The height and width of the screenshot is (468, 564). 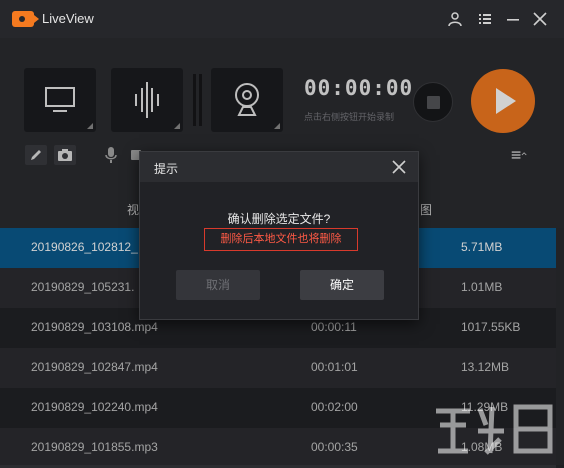 I want to click on user-icon, so click(x=455, y=19).